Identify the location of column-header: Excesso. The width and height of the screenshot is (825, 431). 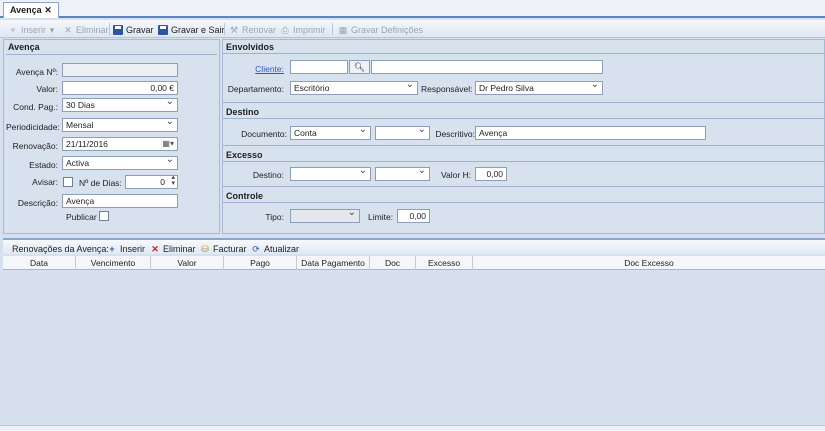
(444, 263).